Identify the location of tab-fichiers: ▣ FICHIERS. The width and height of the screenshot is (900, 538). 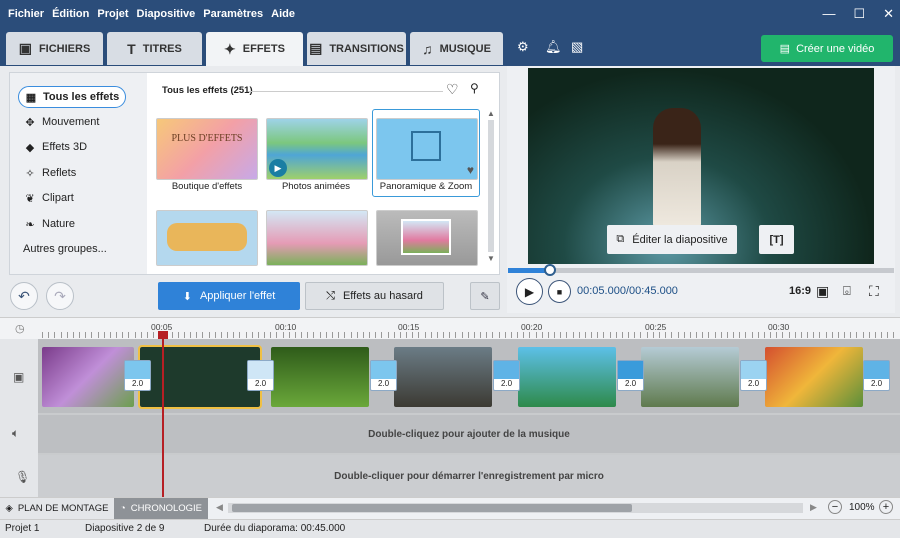
(54, 48).